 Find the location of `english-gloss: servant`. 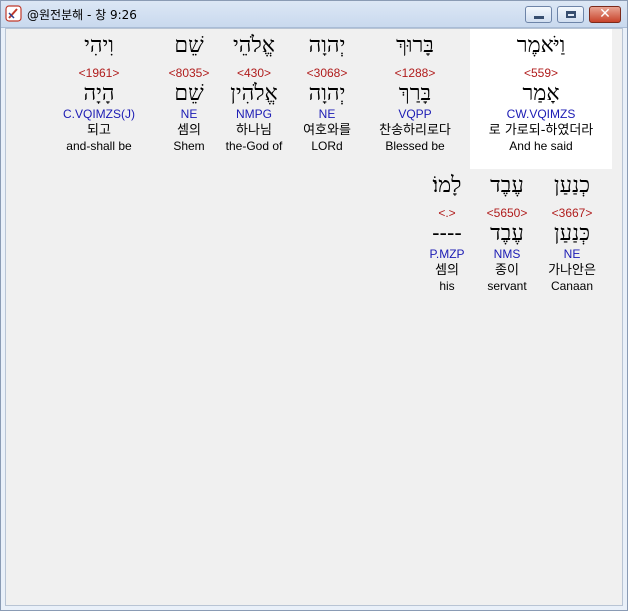

english-gloss: servant is located at coordinates (507, 286).